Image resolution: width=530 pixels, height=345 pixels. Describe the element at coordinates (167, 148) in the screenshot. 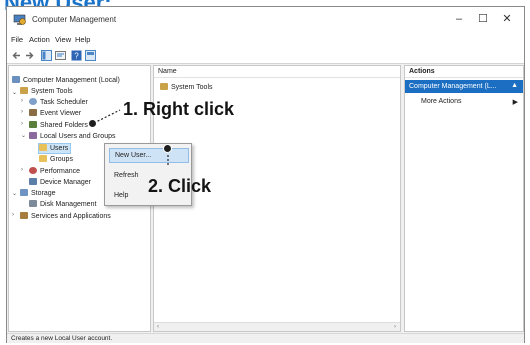

I see `step2-marker-dot` at that location.